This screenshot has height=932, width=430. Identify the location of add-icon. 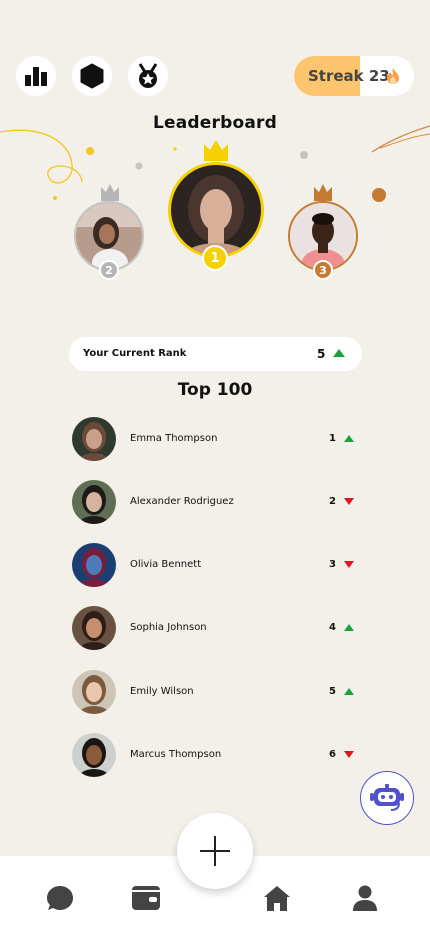
(215, 851).